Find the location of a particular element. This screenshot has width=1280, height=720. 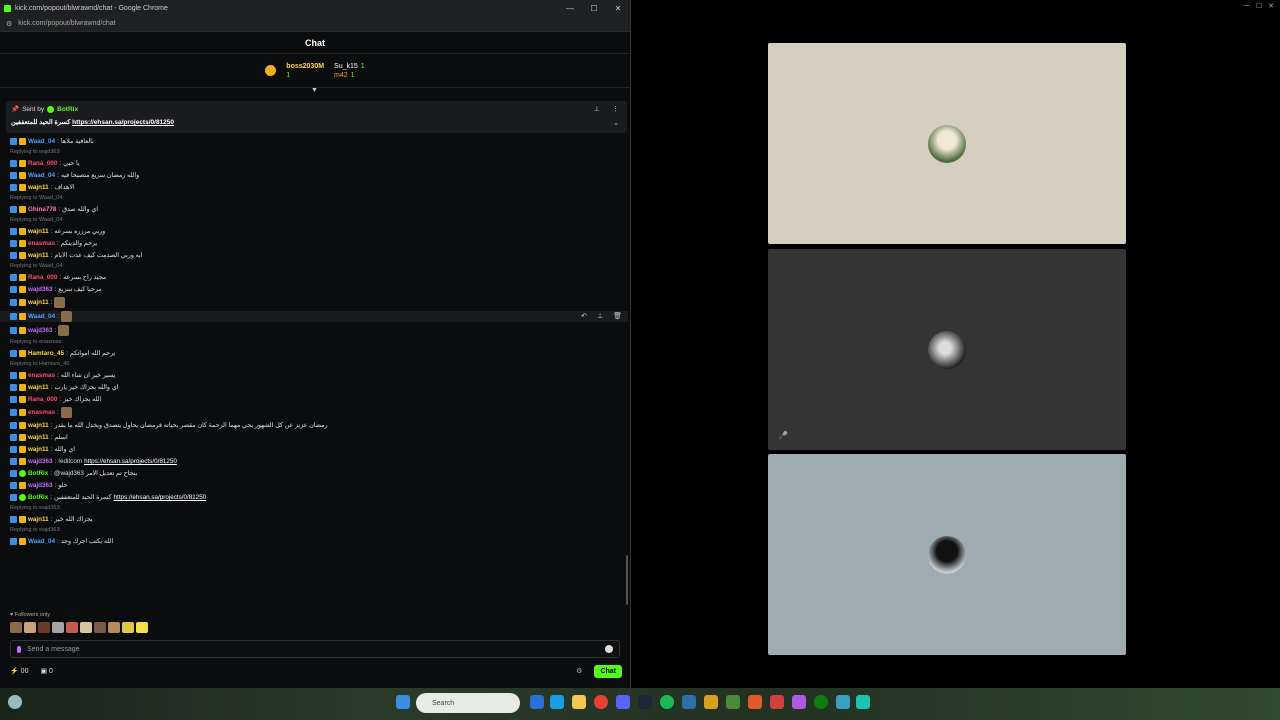

pinned-bot-name: BotRix is located at coordinates (67, 109).